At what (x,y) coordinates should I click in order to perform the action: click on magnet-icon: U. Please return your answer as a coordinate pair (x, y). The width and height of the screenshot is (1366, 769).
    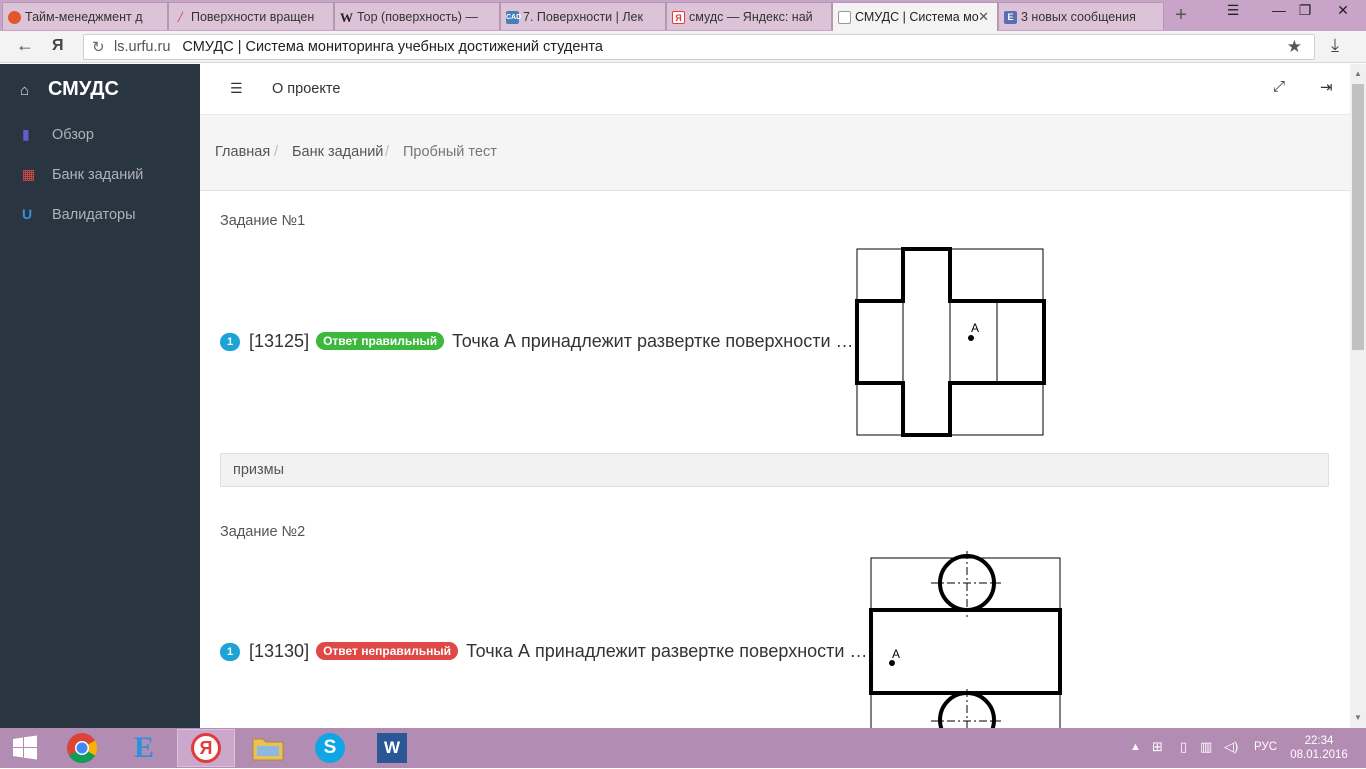
    Looking at the image, I should click on (27, 214).